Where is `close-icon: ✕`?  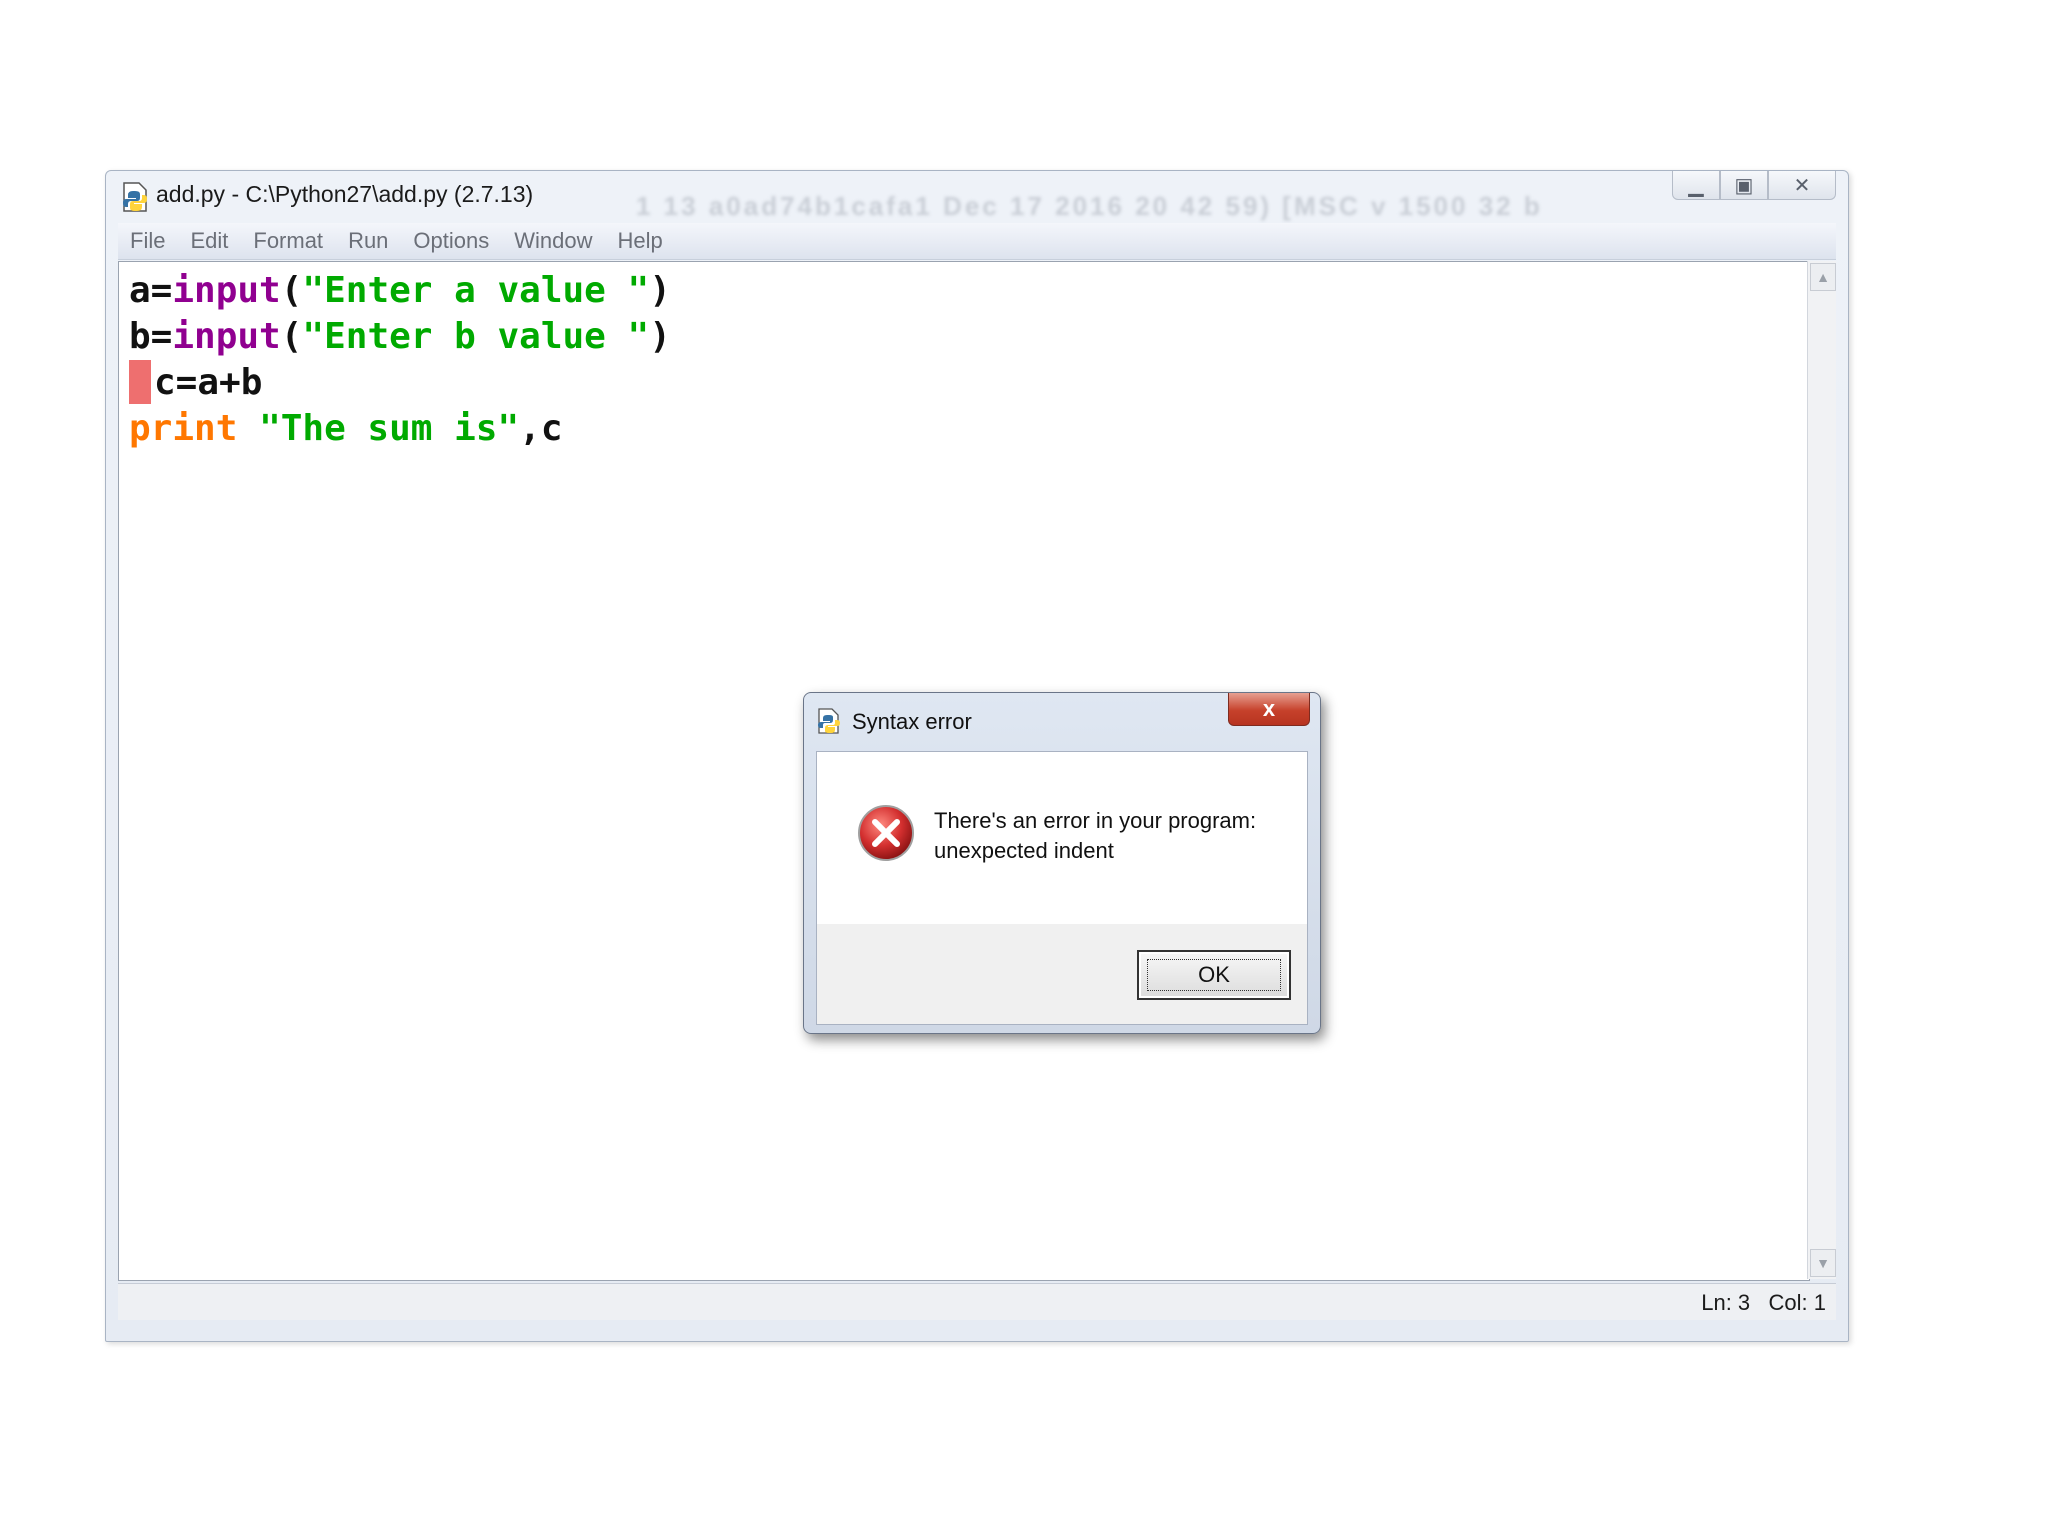 close-icon: ✕ is located at coordinates (1802, 185).